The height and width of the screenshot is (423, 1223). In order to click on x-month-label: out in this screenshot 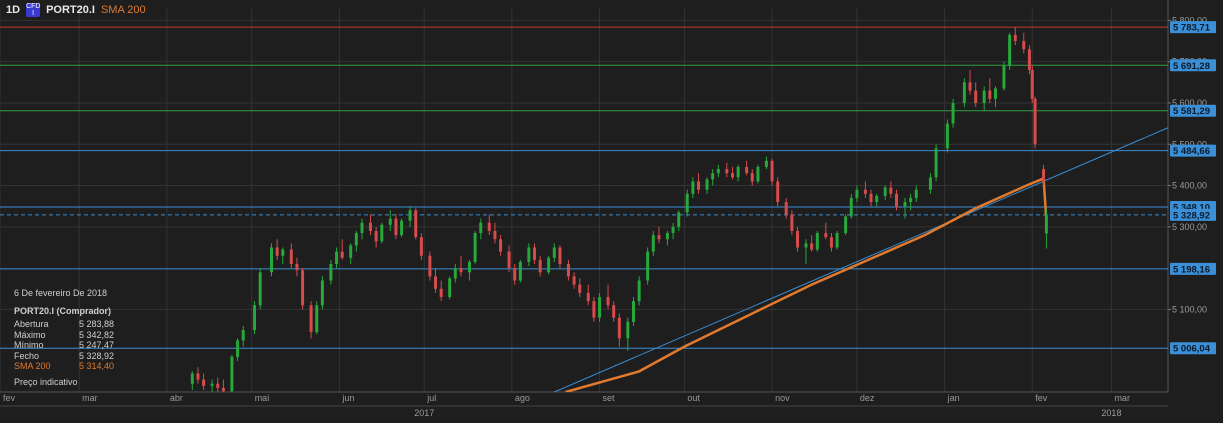, I will do `click(693, 398)`.